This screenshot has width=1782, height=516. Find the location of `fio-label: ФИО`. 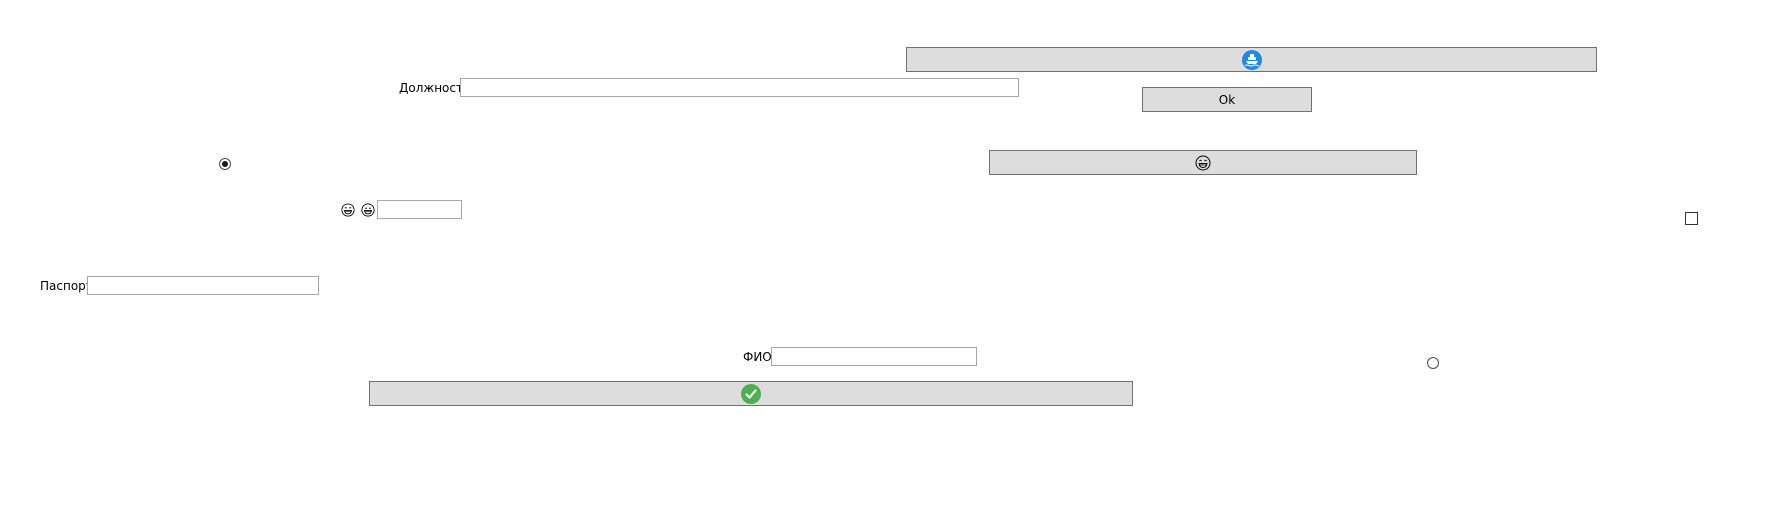

fio-label: ФИО is located at coordinates (757, 357).